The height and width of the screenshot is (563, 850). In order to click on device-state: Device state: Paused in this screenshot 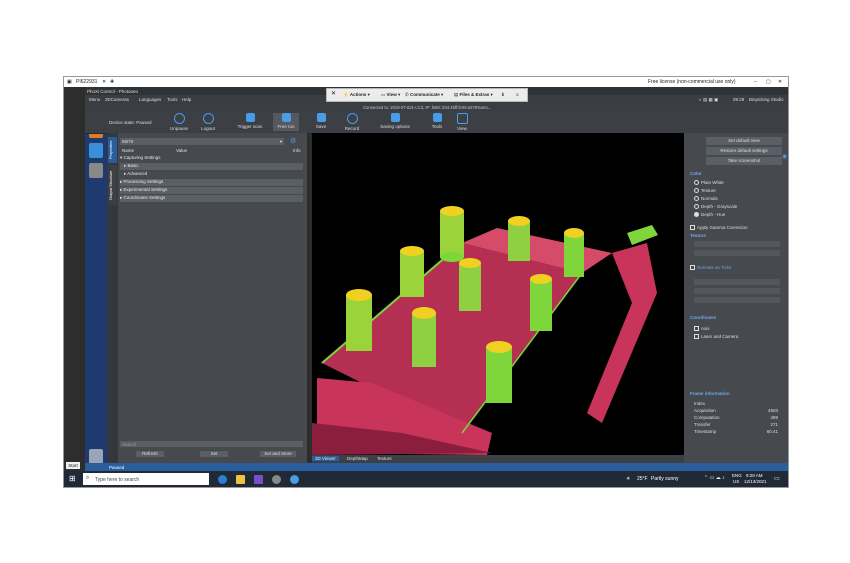, I will do `click(130, 122)`.